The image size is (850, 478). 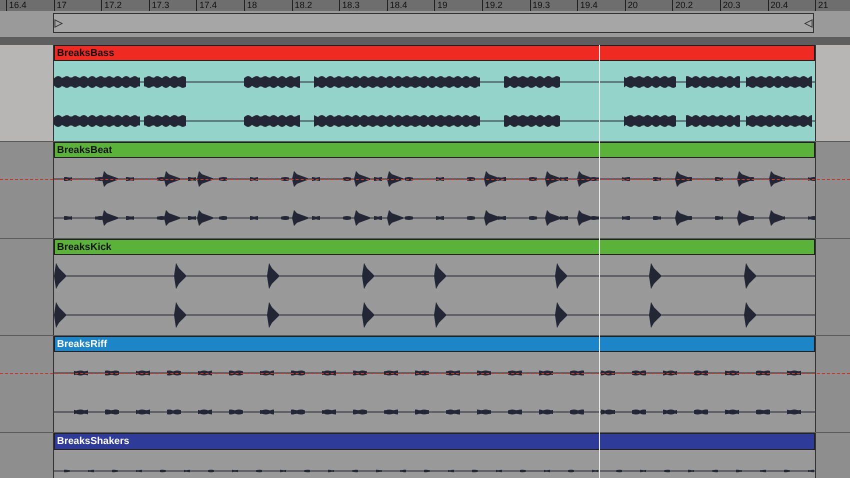 I want to click on loop-end-icon, so click(x=808, y=23).